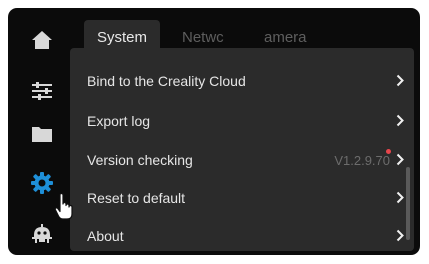 This screenshot has width=429, height=264. What do you see at coordinates (119, 121) in the screenshot?
I see `row-label: Export log` at bounding box center [119, 121].